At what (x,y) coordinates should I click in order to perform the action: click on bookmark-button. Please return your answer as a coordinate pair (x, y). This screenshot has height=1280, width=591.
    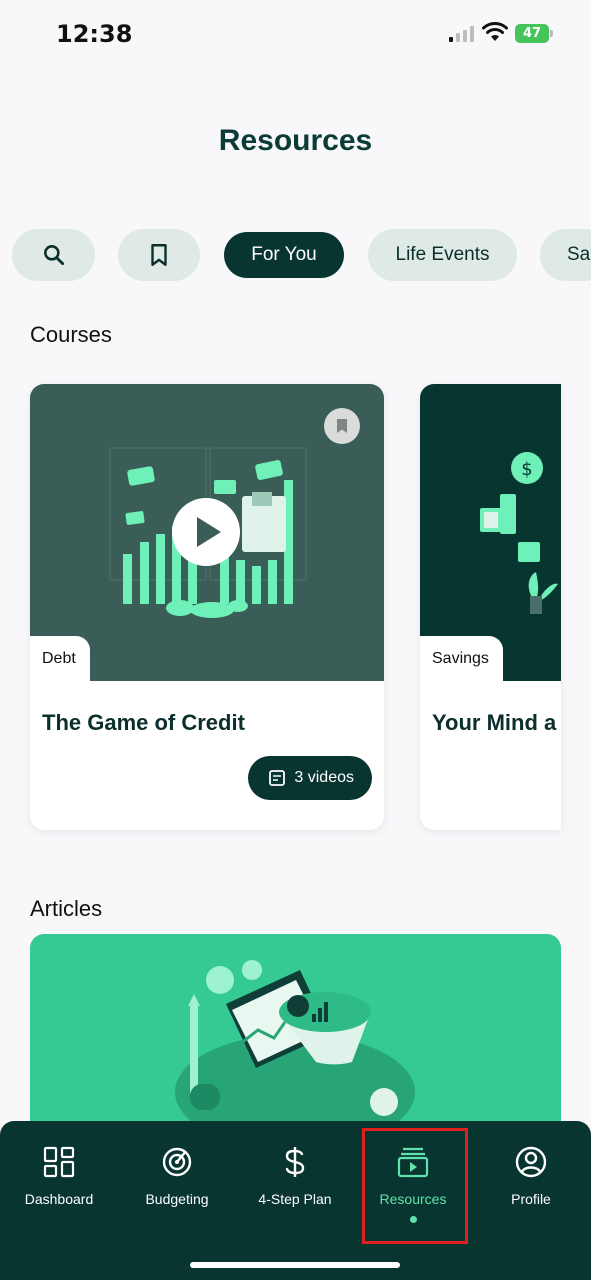
    Looking at the image, I should click on (342, 426).